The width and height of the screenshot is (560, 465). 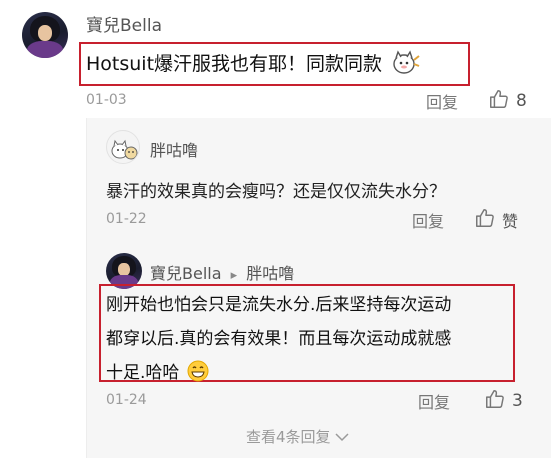 What do you see at coordinates (124, 23) in the screenshot?
I see `comment-author-name: 寶兒Bella` at bounding box center [124, 23].